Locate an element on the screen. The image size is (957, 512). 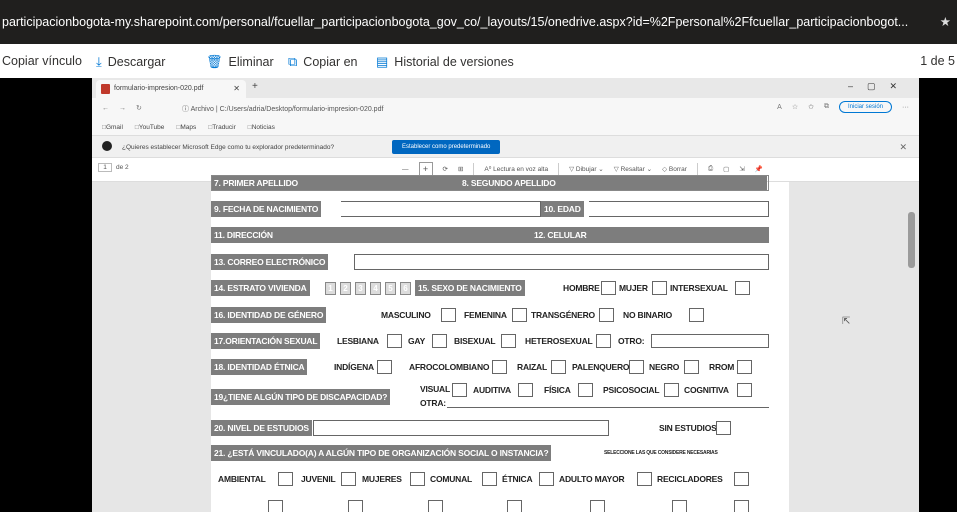
more-icon: ··· is located at coordinates (905, 107).